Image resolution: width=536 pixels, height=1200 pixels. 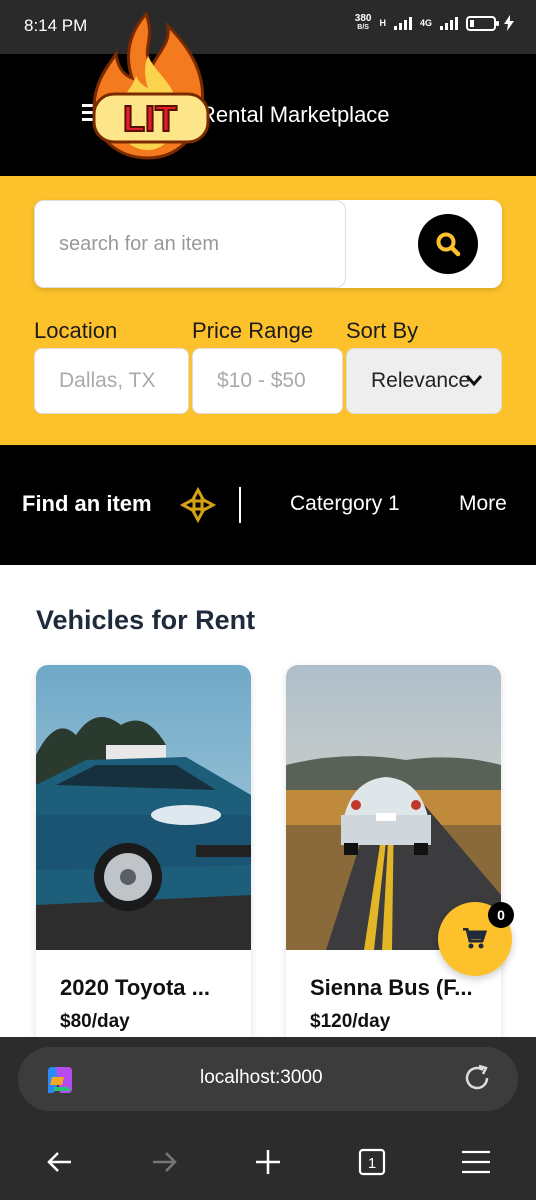 What do you see at coordinates (146, 620) in the screenshot?
I see `section-title: Vehicles for Rent` at bounding box center [146, 620].